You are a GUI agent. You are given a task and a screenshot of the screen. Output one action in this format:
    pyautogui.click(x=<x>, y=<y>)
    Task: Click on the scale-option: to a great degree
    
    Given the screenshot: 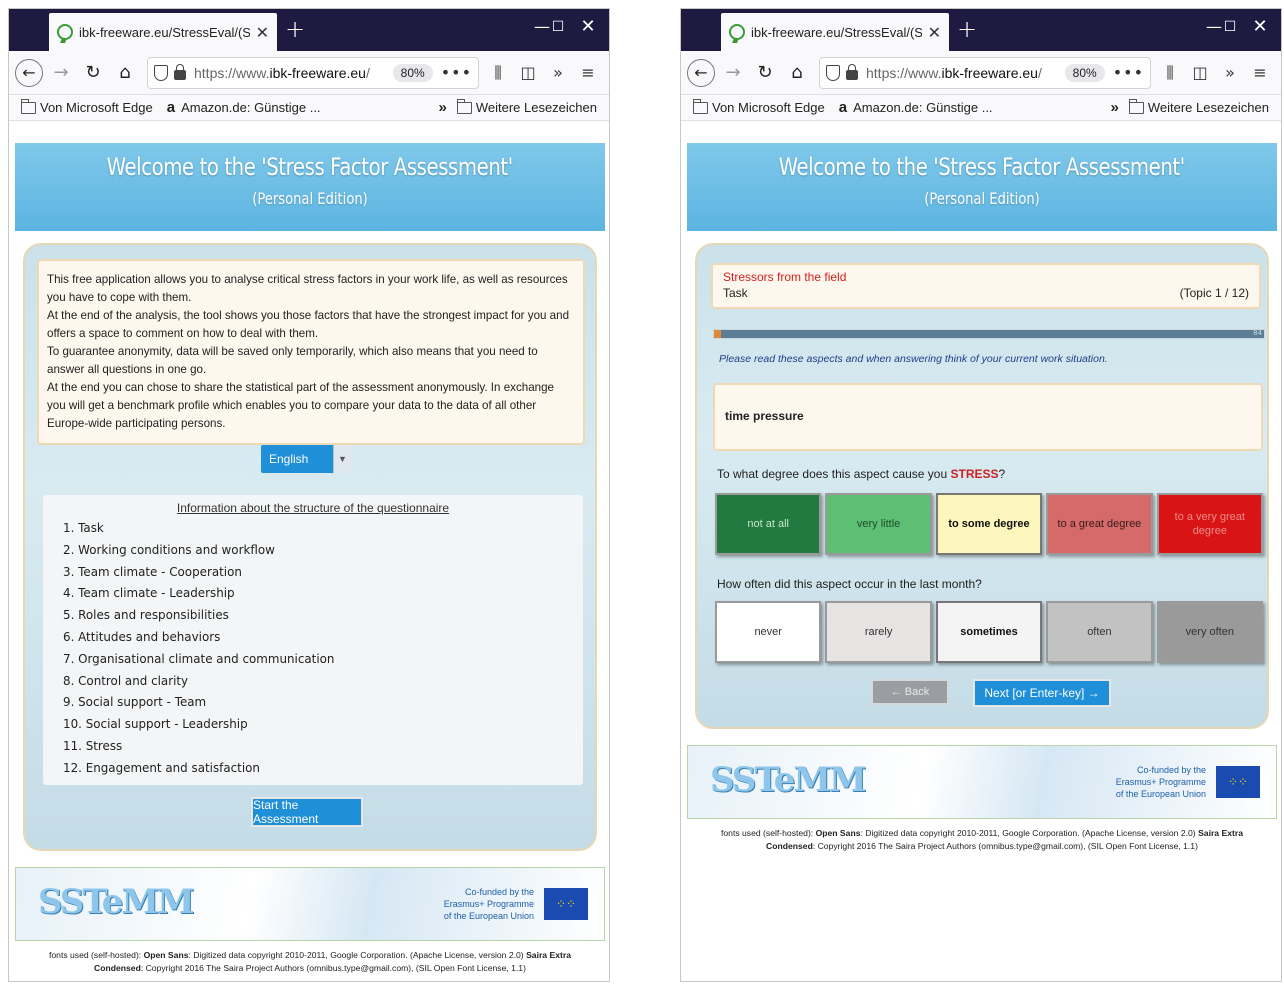 What is the action you would take?
    pyautogui.click(x=1099, y=524)
    